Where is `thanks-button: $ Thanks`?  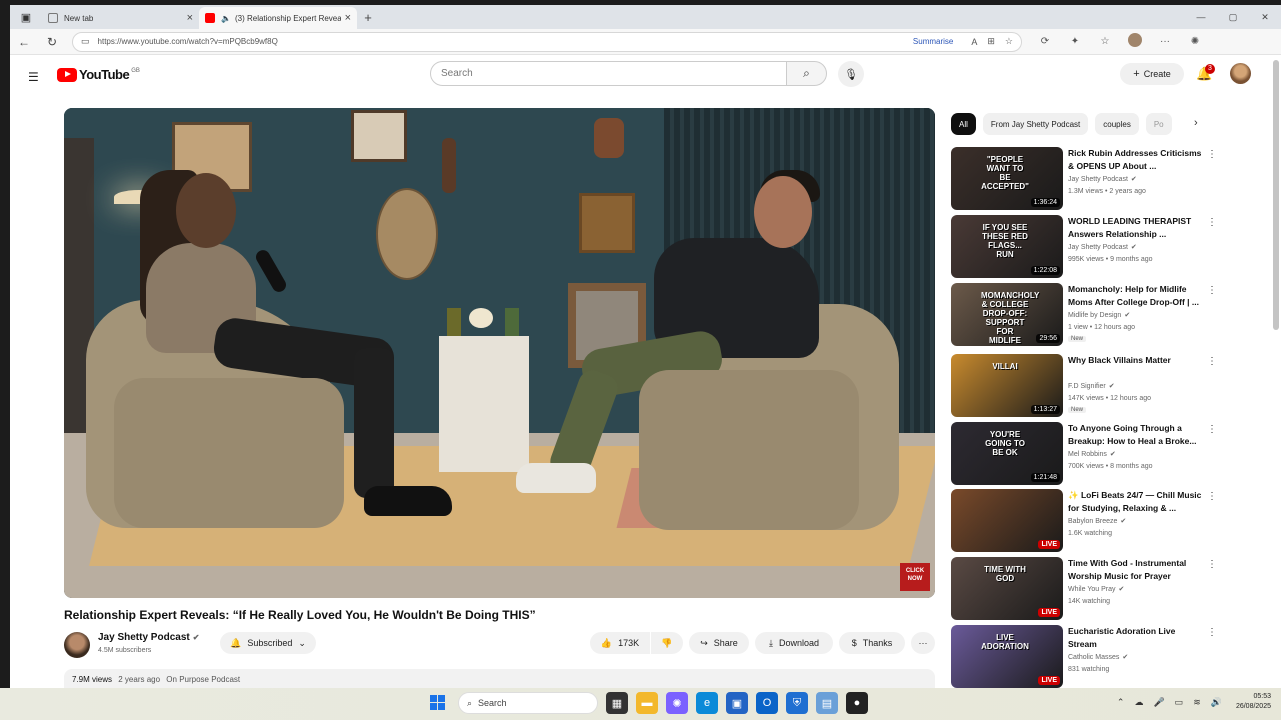 thanks-button: $ Thanks is located at coordinates (872, 643).